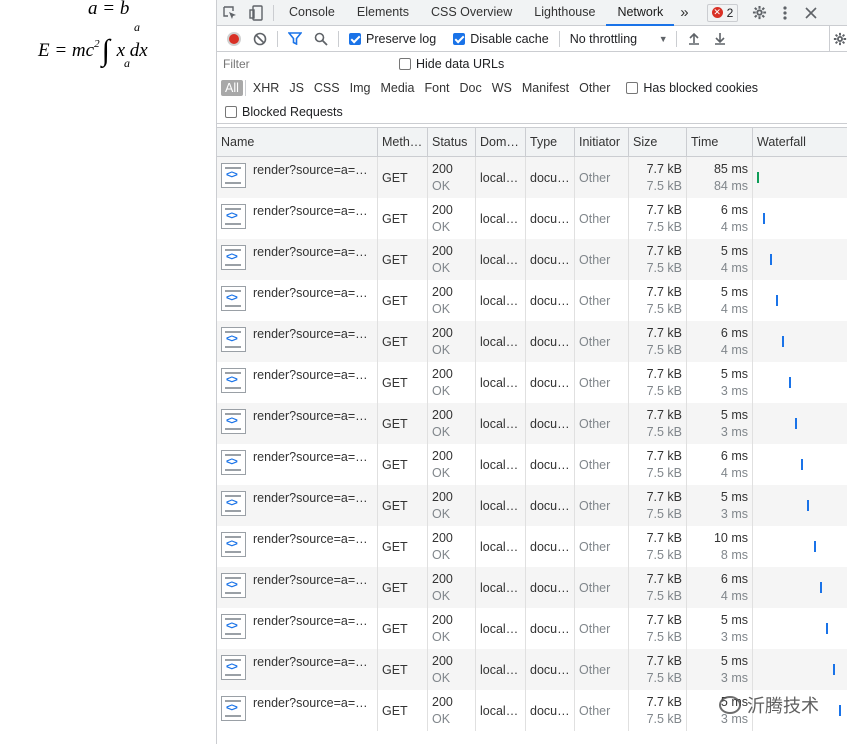 The height and width of the screenshot is (744, 847). I want to click on has-blocked-cookies-checkbox: Has blocked cookies, so click(692, 88).